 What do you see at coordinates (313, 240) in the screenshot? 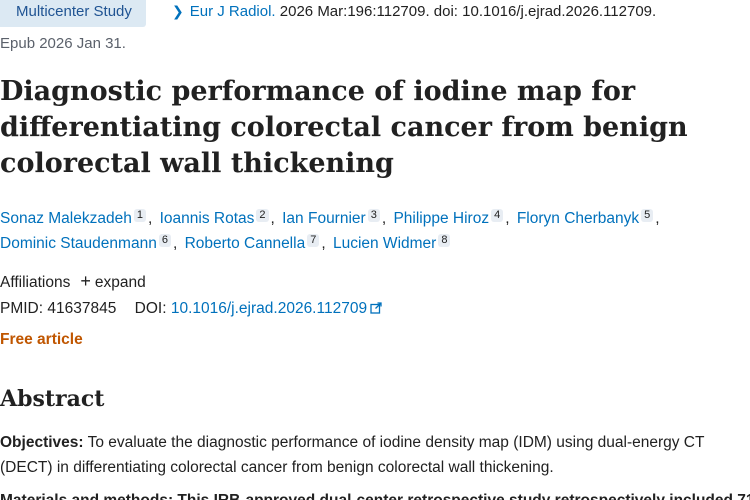
I see `affiliation-marker: 7` at bounding box center [313, 240].